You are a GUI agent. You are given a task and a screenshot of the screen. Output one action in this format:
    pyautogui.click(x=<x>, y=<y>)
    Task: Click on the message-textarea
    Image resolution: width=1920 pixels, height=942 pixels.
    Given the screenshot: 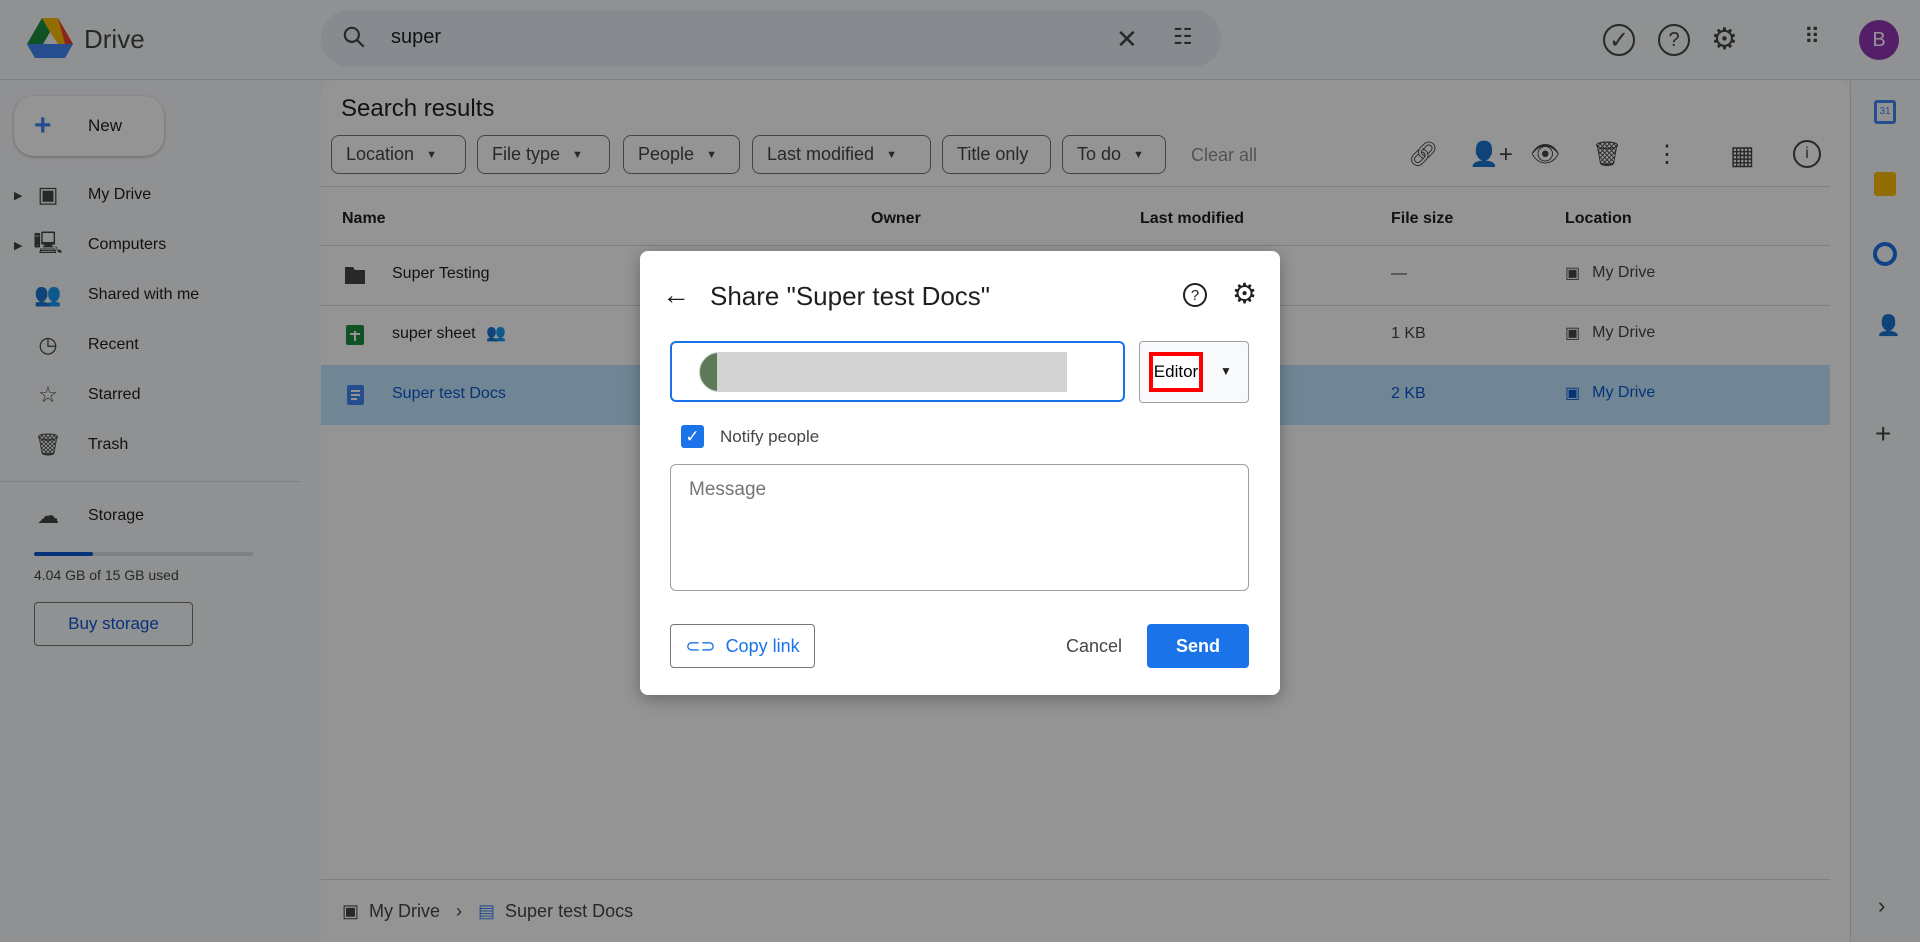 What is the action you would take?
    pyautogui.click(x=959, y=527)
    